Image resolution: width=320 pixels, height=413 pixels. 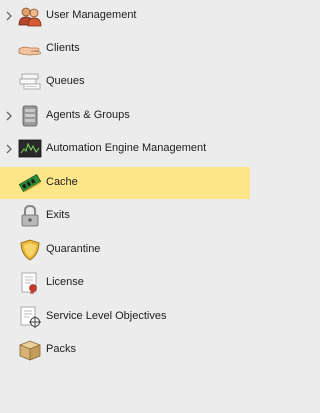 What do you see at coordinates (30, 49) in the screenshot?
I see `hand-icon` at bounding box center [30, 49].